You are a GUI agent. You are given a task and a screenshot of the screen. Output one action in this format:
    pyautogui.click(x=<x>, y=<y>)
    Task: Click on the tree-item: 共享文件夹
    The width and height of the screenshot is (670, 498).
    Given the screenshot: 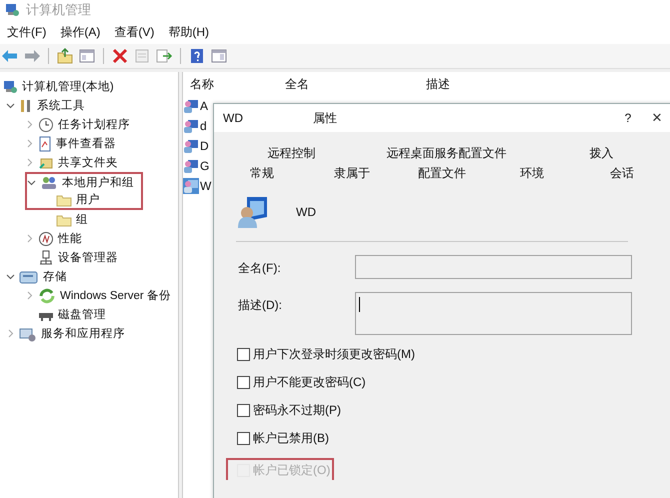 What is the action you would take?
    pyautogui.click(x=88, y=162)
    